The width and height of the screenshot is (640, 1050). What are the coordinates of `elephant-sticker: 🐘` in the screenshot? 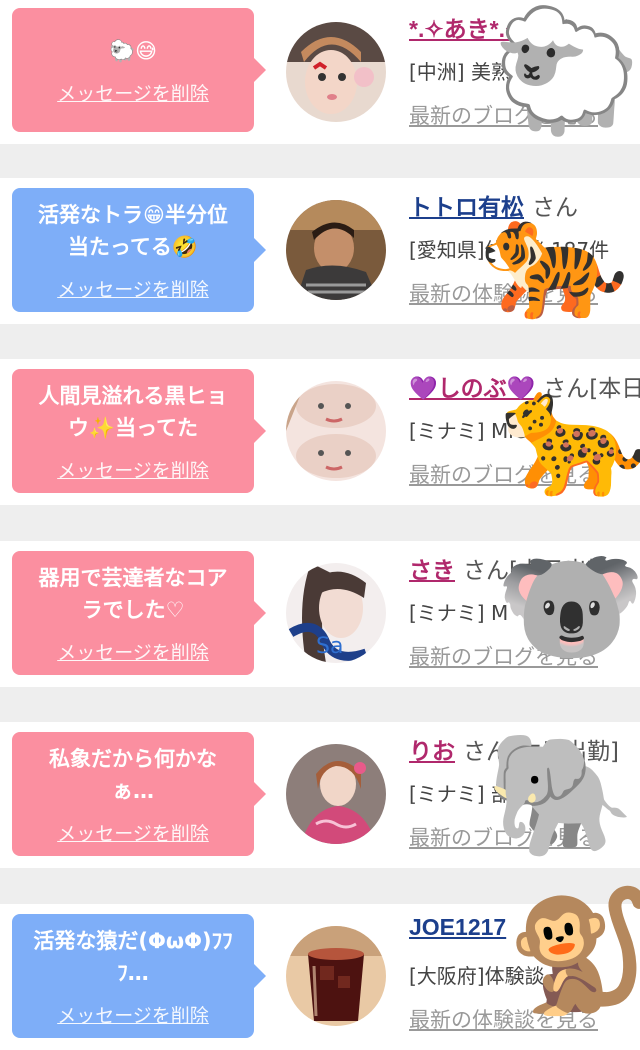 It's located at (561, 795).